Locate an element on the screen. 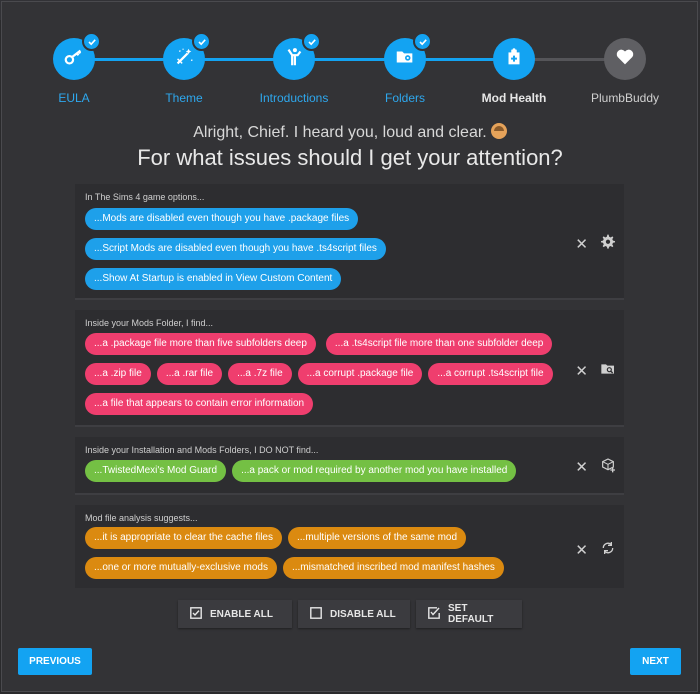 This screenshot has width=700, height=694. next-button: NEXT is located at coordinates (655, 661).